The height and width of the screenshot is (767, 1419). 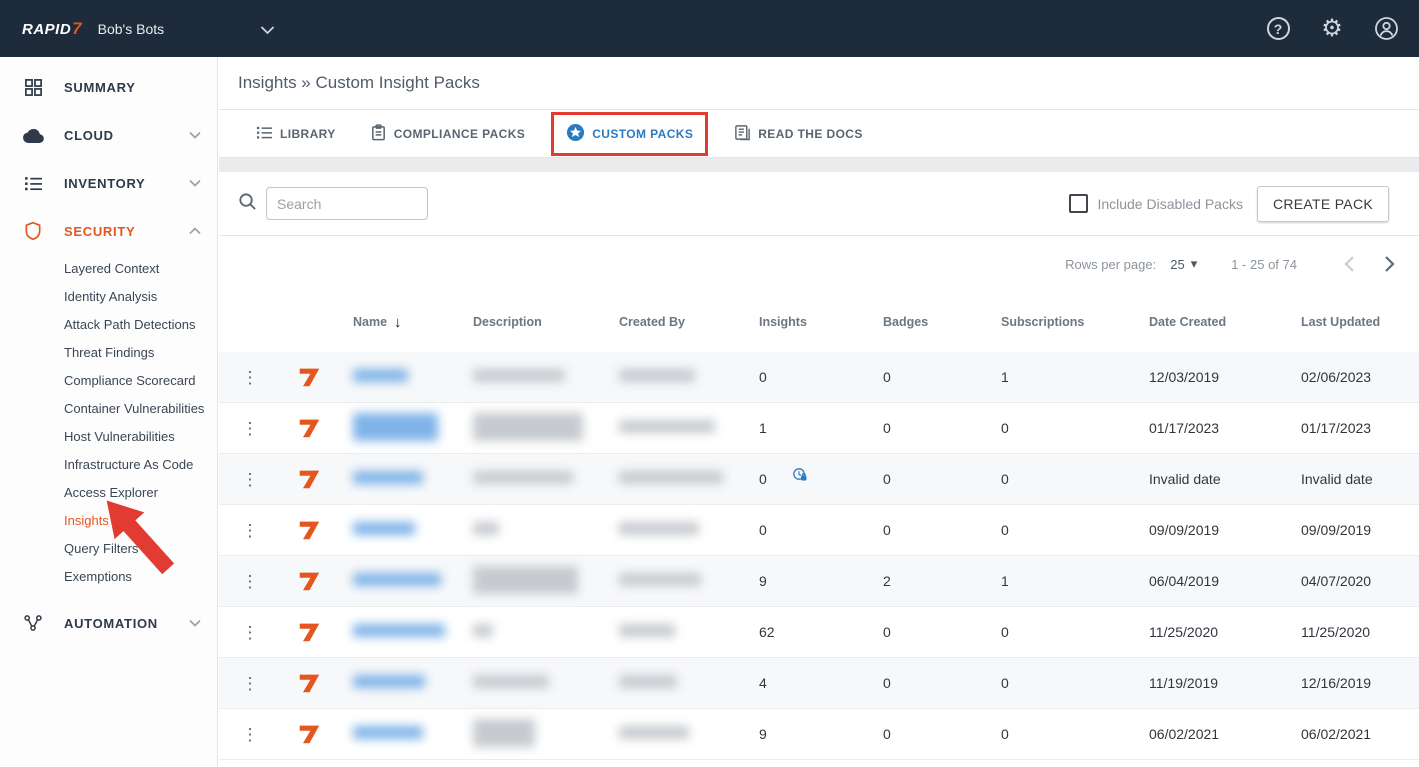 I want to click on next-page-icon, so click(x=1389, y=264).